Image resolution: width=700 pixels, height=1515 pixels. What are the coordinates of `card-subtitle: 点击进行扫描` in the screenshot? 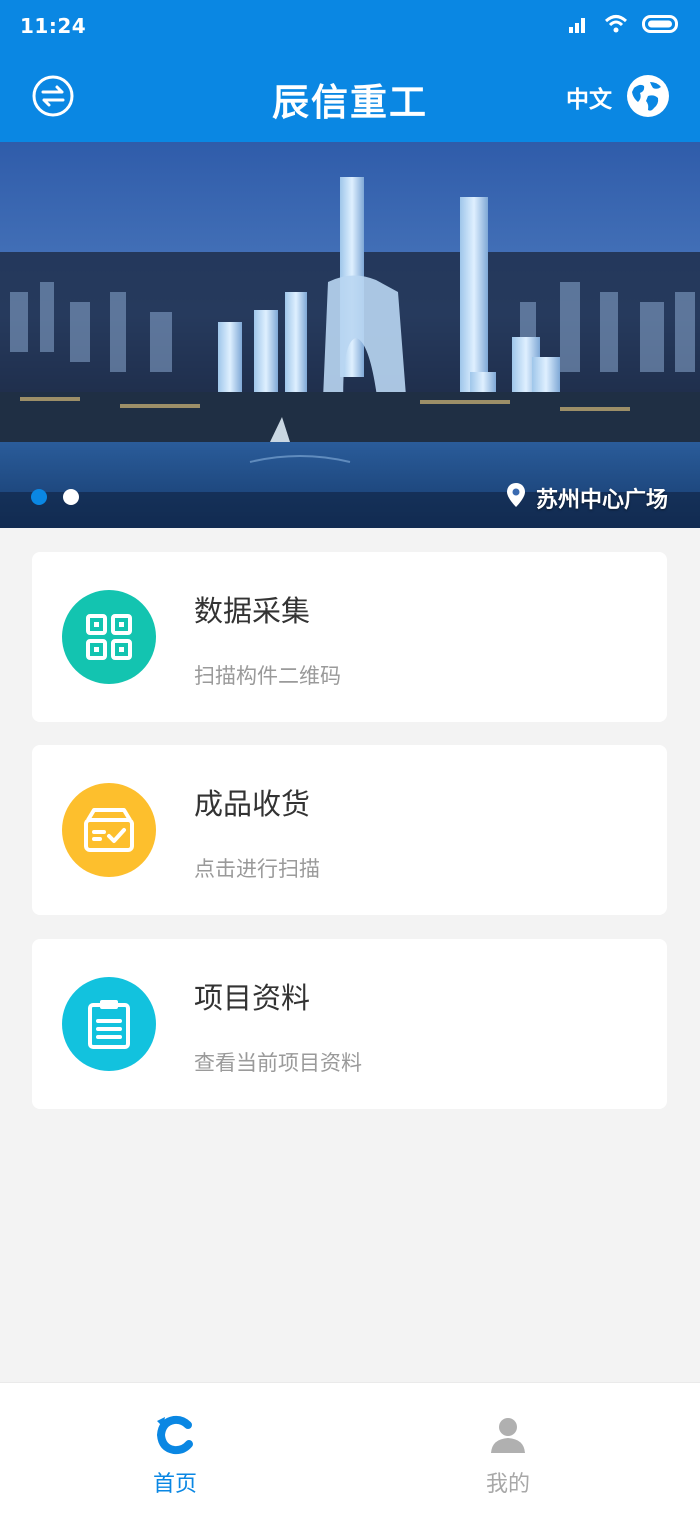 It's located at (257, 869).